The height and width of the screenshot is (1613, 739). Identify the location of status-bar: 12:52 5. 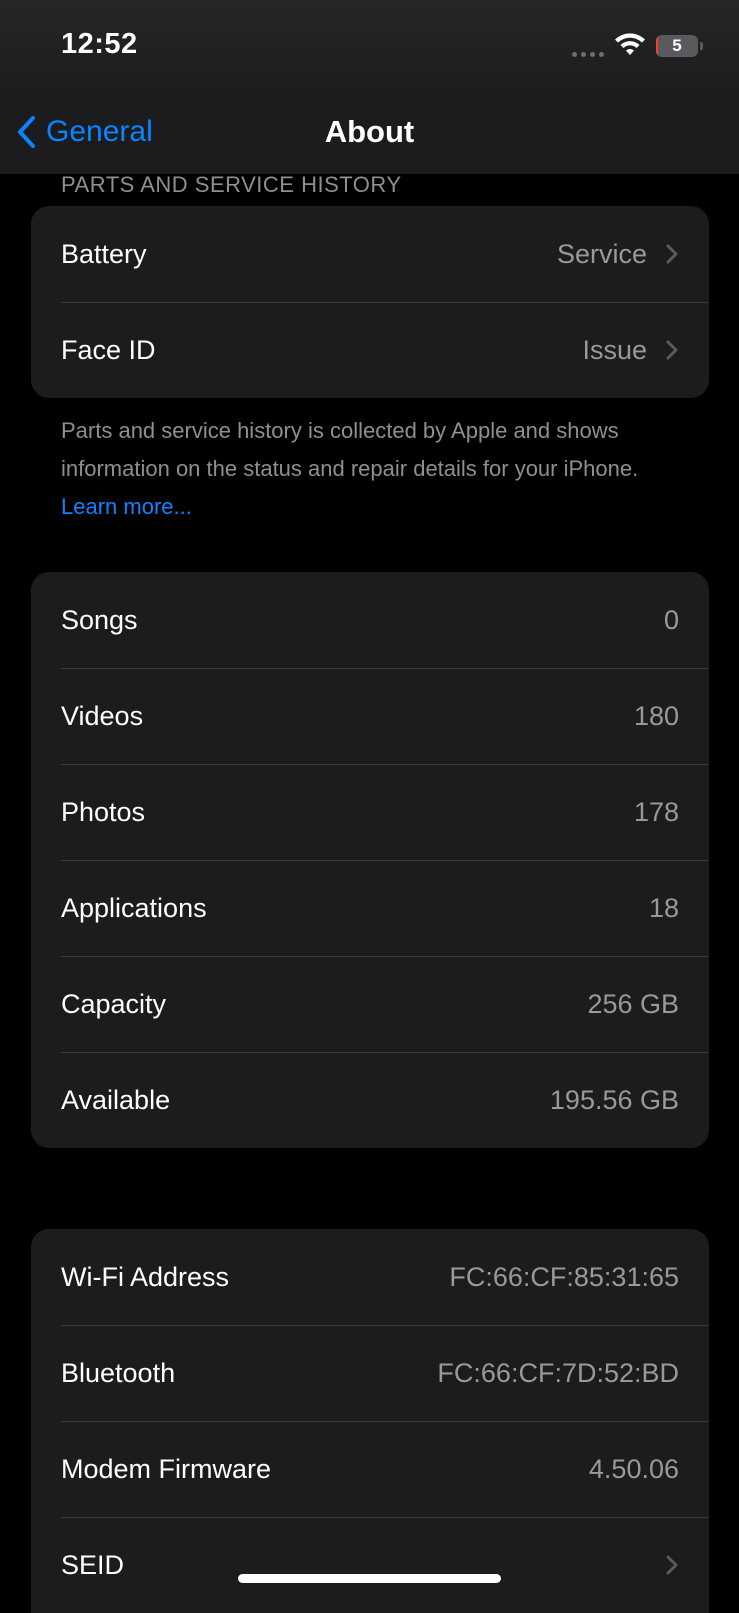
(369, 50).